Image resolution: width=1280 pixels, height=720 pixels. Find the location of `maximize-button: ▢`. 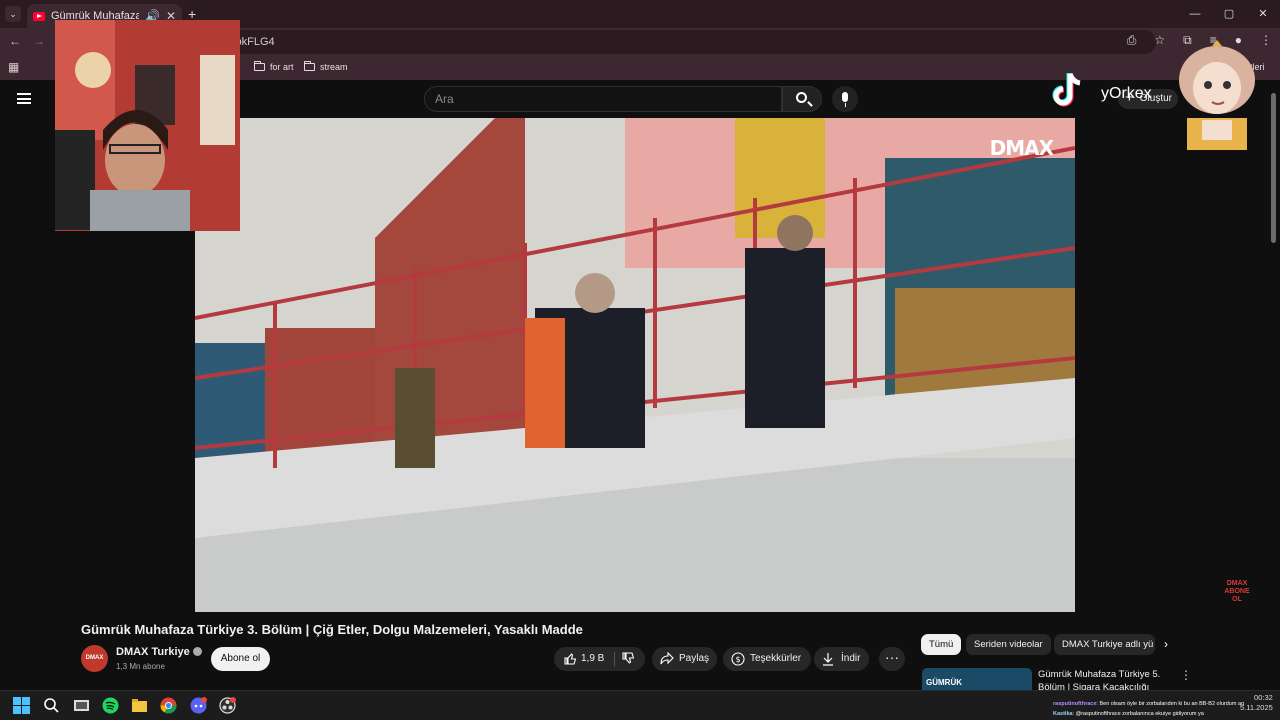

maximize-button: ▢ is located at coordinates (1229, 14).